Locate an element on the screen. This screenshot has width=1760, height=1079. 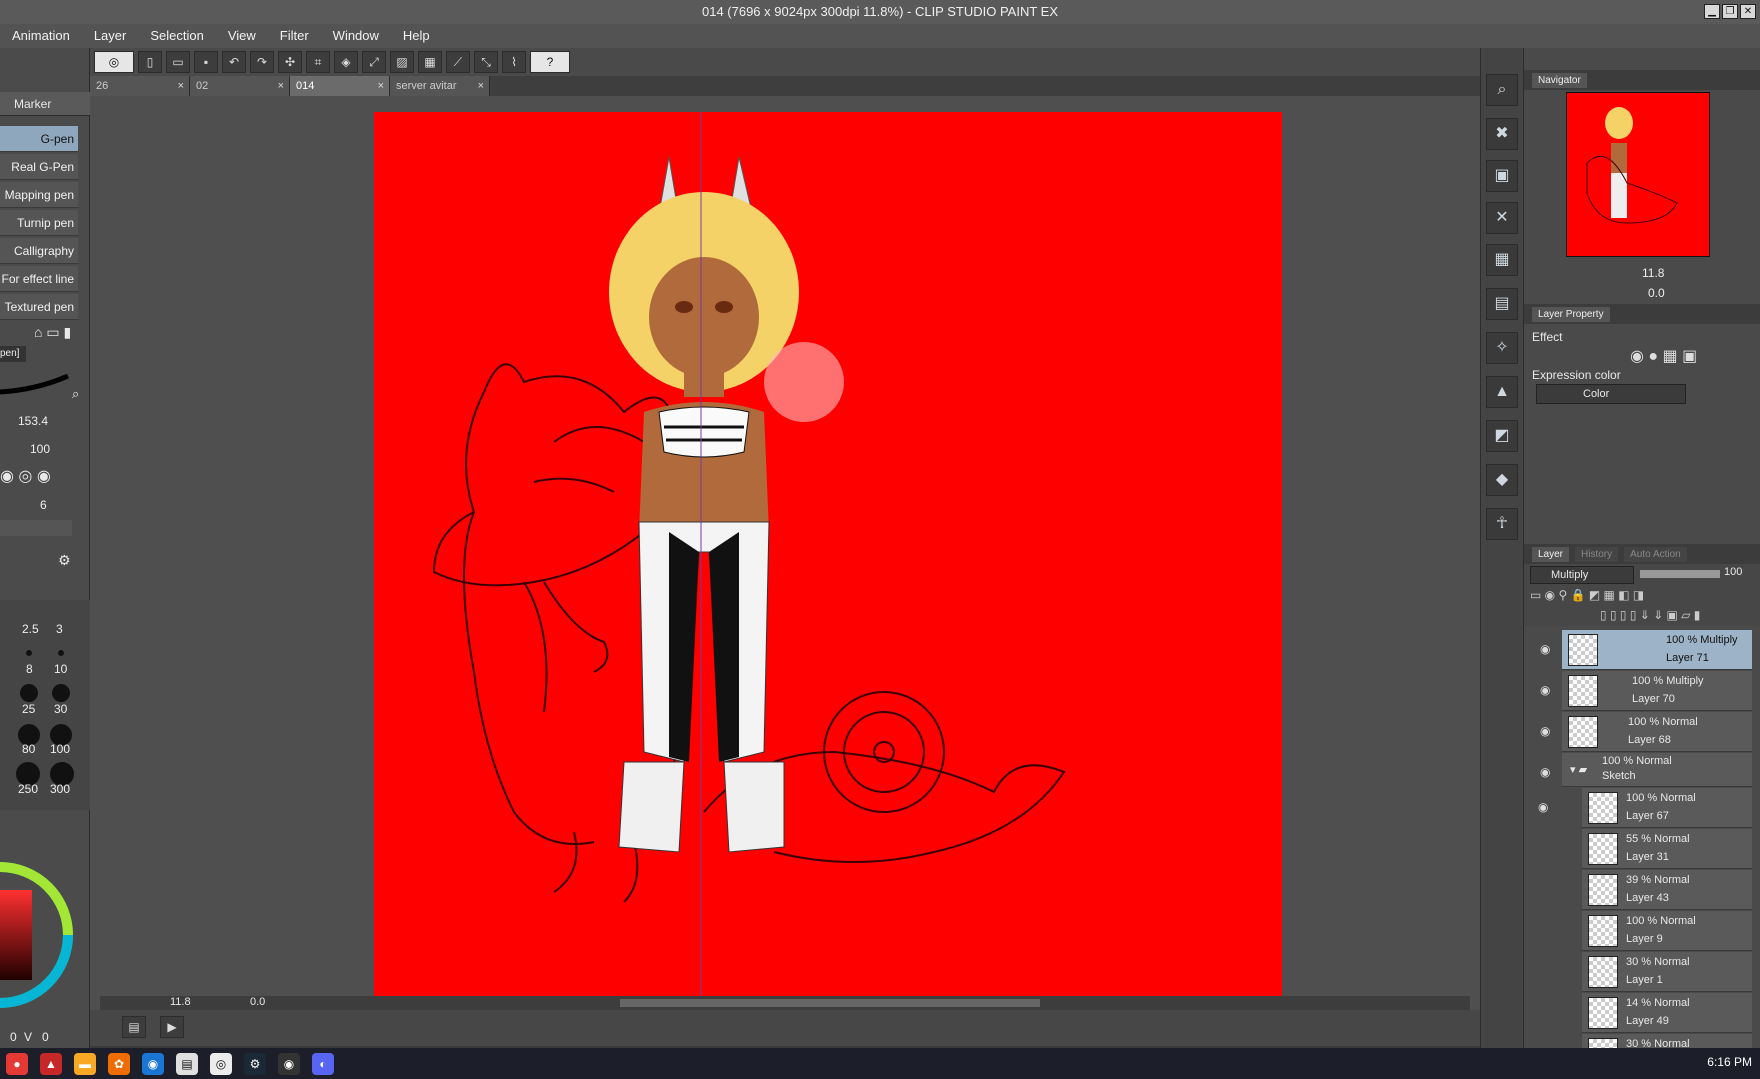
color-wheel is located at coordinates (39, 935).